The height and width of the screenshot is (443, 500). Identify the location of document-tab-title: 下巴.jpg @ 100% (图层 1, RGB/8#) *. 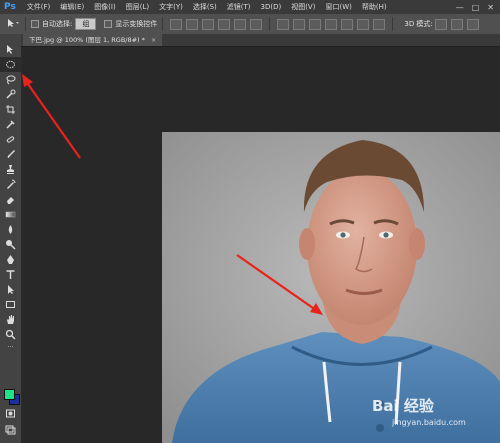
(87, 40).